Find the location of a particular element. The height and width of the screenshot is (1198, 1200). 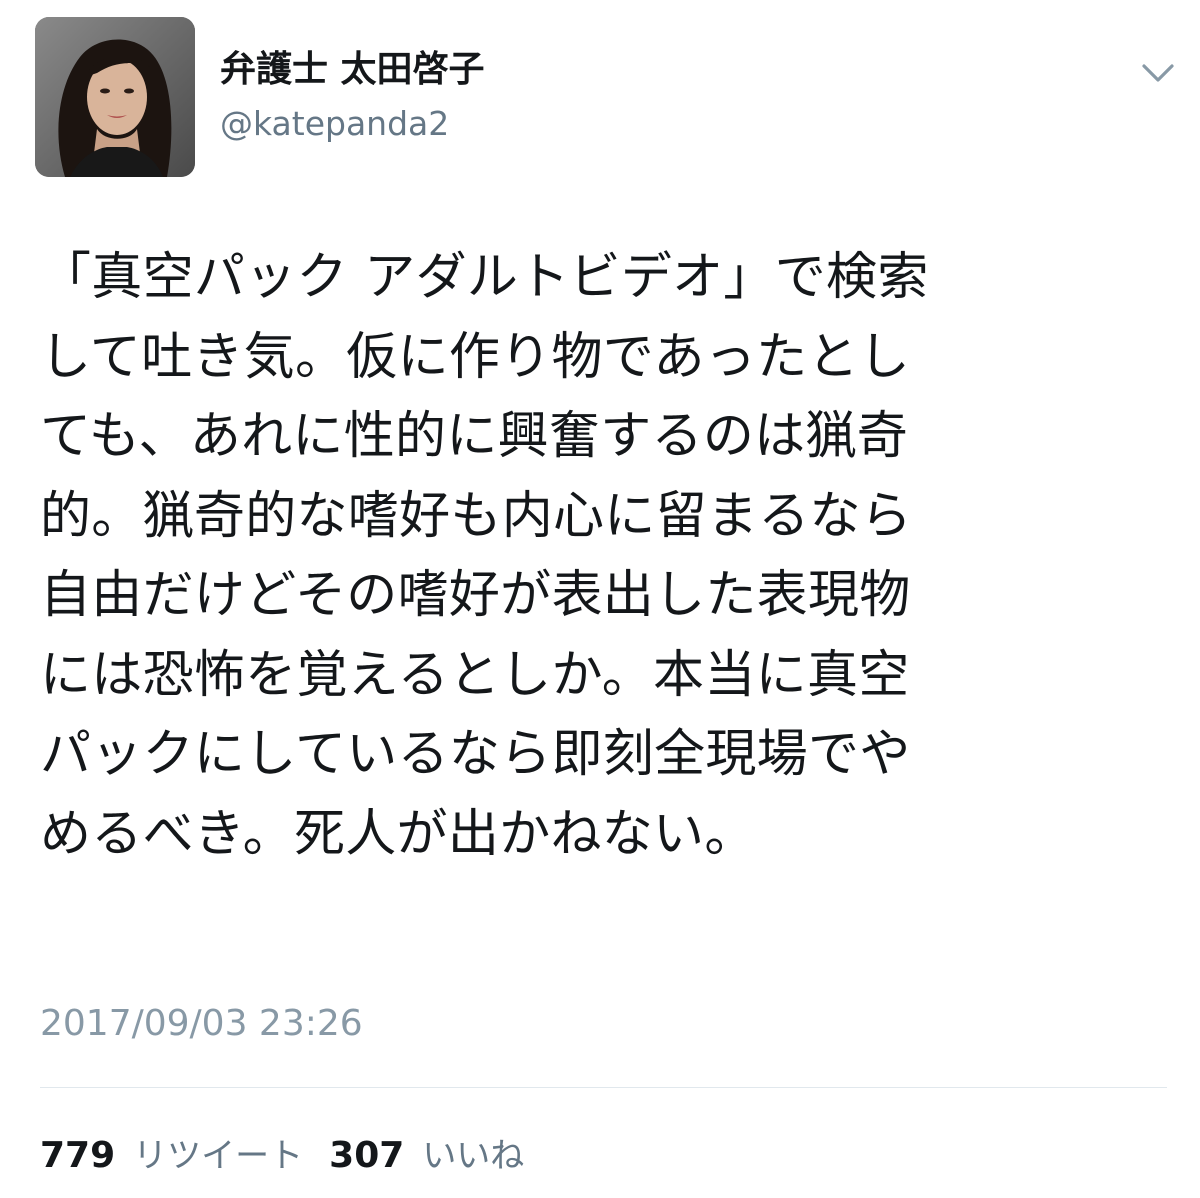

like-stat: 307 いいね is located at coordinates (426, 1152).